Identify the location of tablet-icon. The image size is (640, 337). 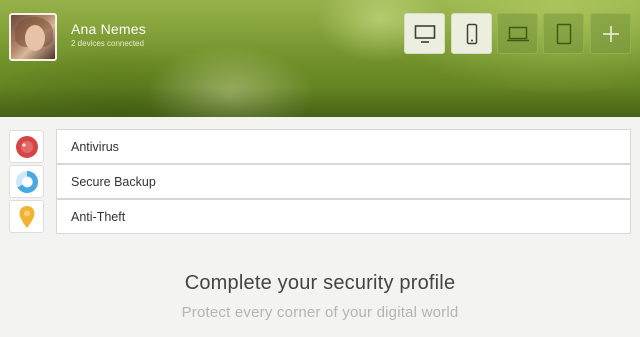
(563, 33).